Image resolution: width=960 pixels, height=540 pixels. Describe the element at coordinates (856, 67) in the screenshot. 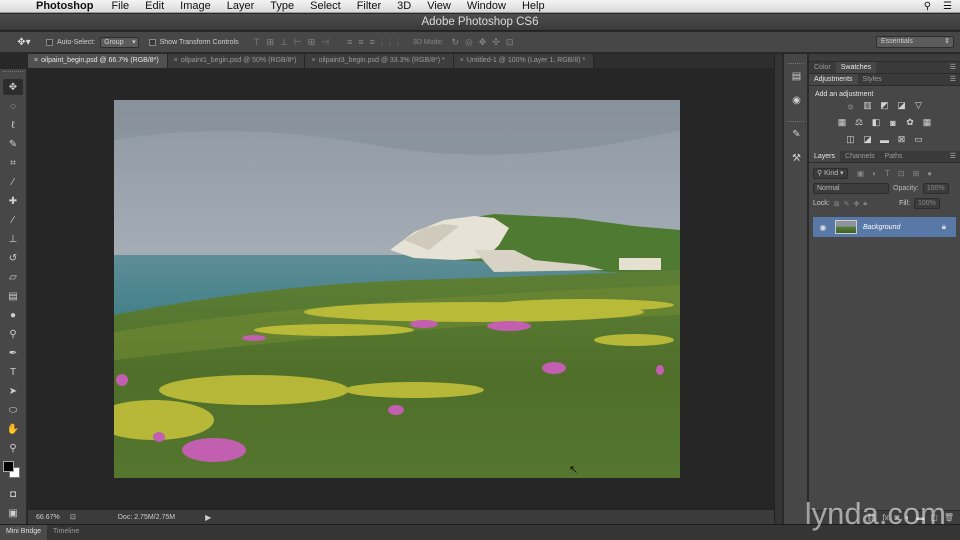

I see `tab-swatches: Swatches` at that location.